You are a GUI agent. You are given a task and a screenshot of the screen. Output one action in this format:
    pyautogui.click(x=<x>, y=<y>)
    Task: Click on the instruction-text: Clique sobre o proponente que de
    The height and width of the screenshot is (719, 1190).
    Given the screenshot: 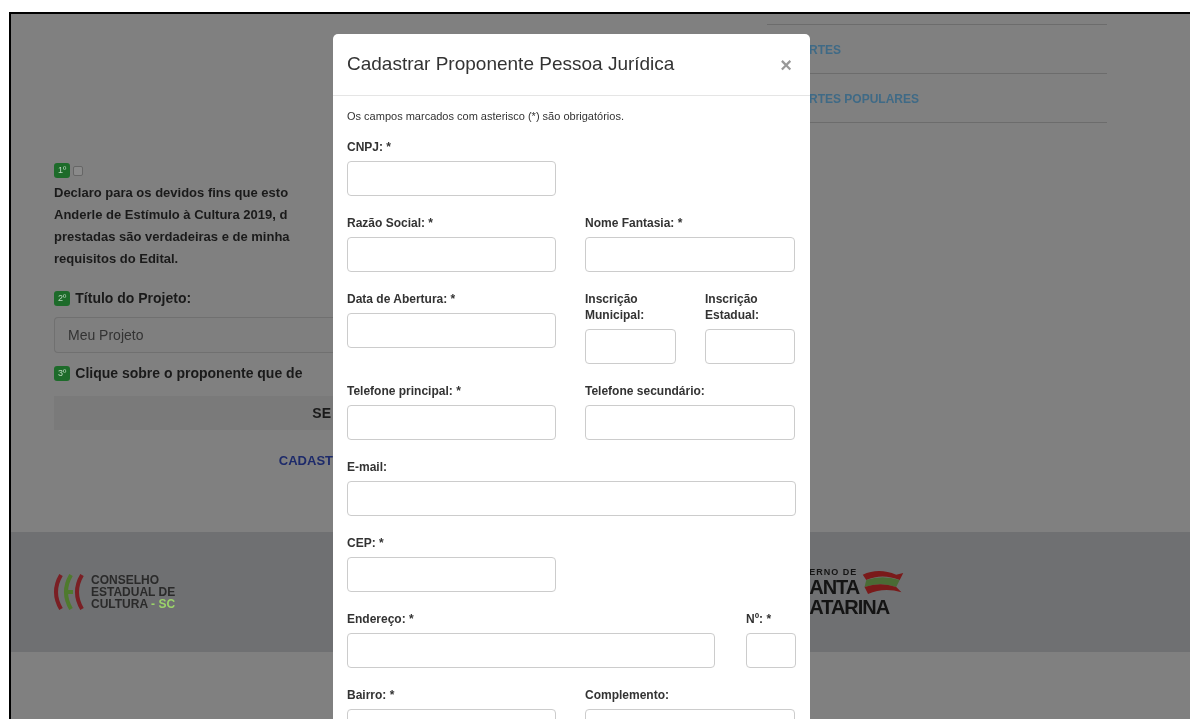 What is the action you would take?
    pyautogui.click(x=189, y=373)
    